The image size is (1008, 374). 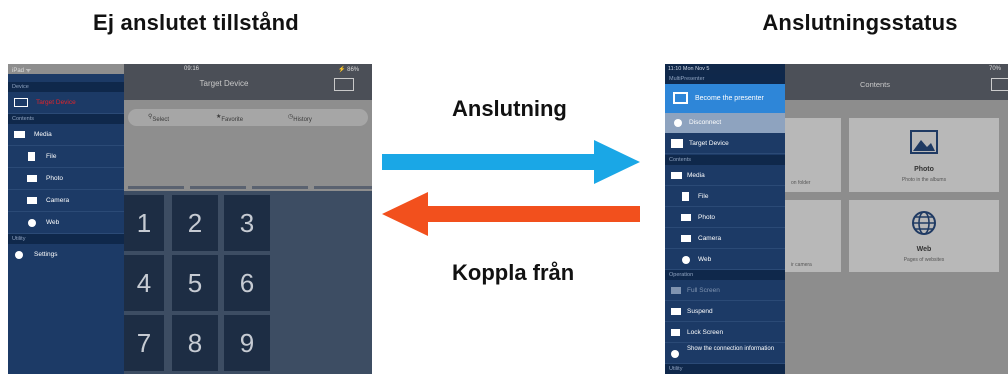 What do you see at coordinates (66, 135) in the screenshot?
I see `menu-item-media: Media` at bounding box center [66, 135].